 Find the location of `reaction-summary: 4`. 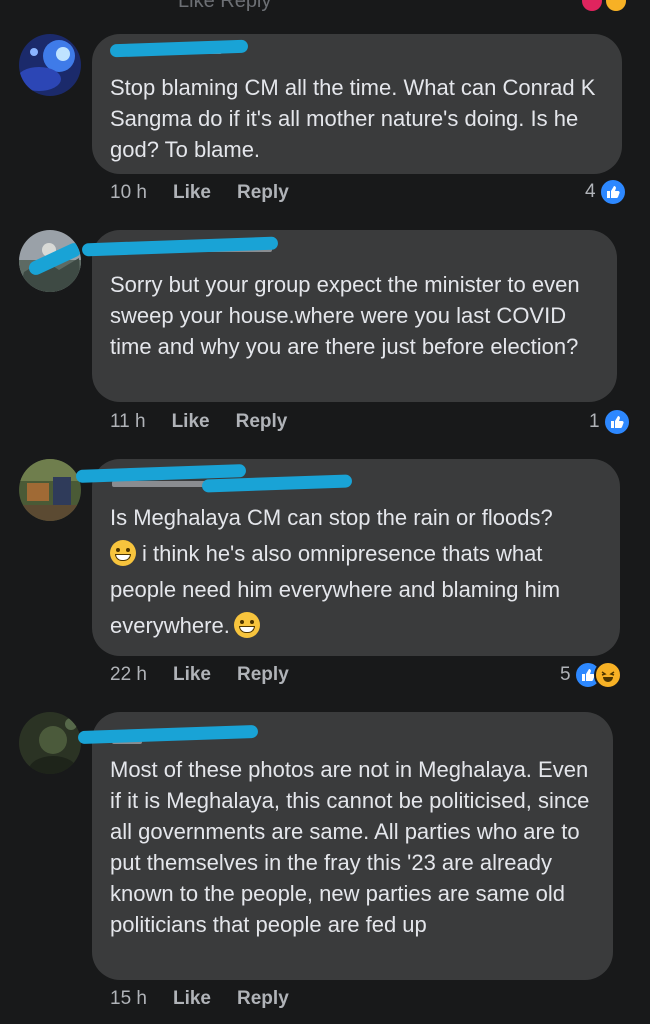

reaction-summary: 4 is located at coordinates (606, 192).